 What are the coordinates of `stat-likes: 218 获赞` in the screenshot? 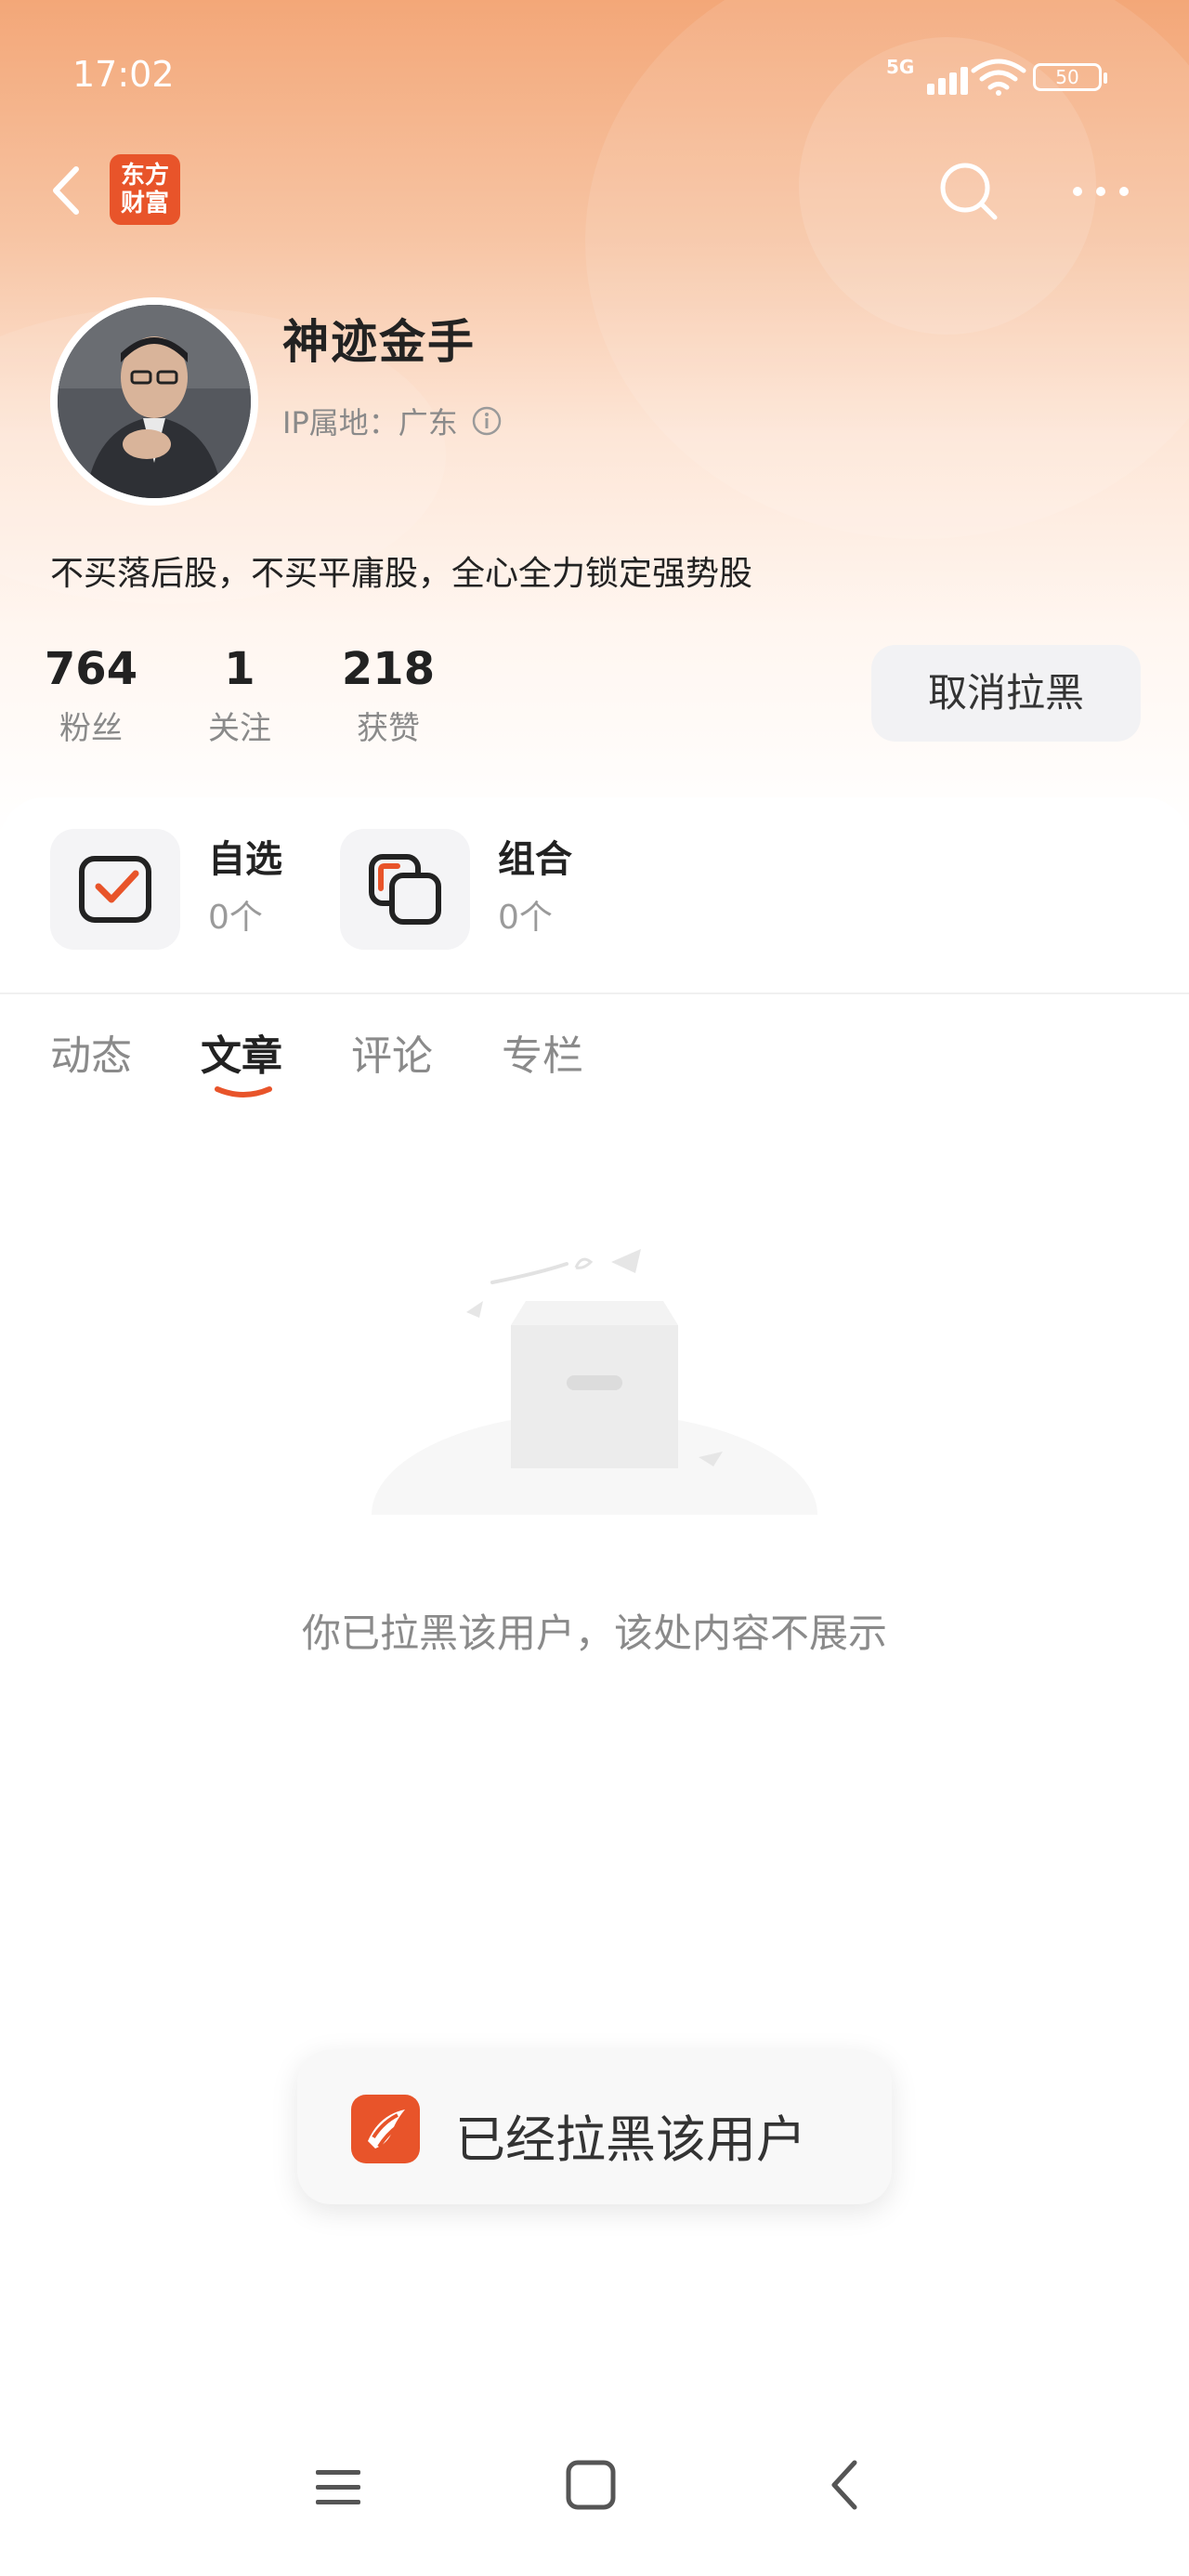 It's located at (388, 694).